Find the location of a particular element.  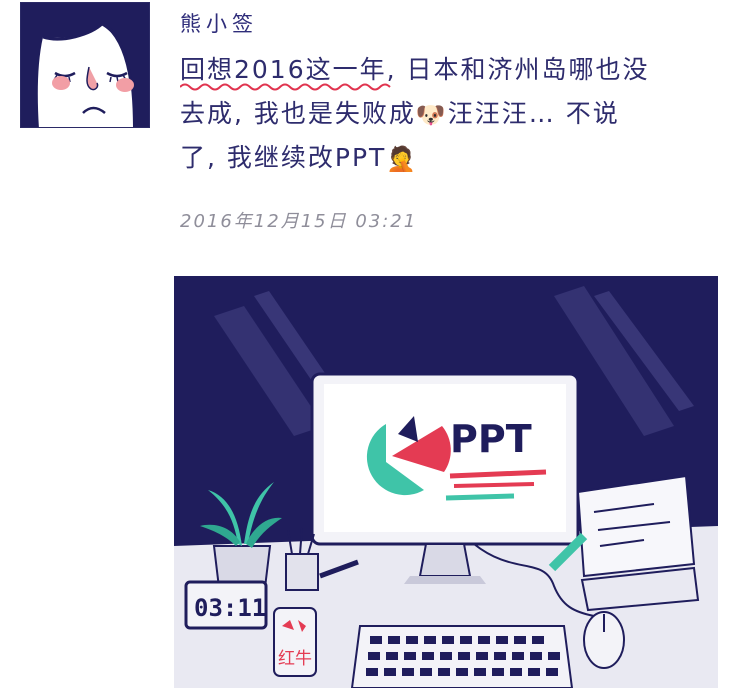

timestamp: 2016年12月15日 03:21 is located at coordinates (299, 221).